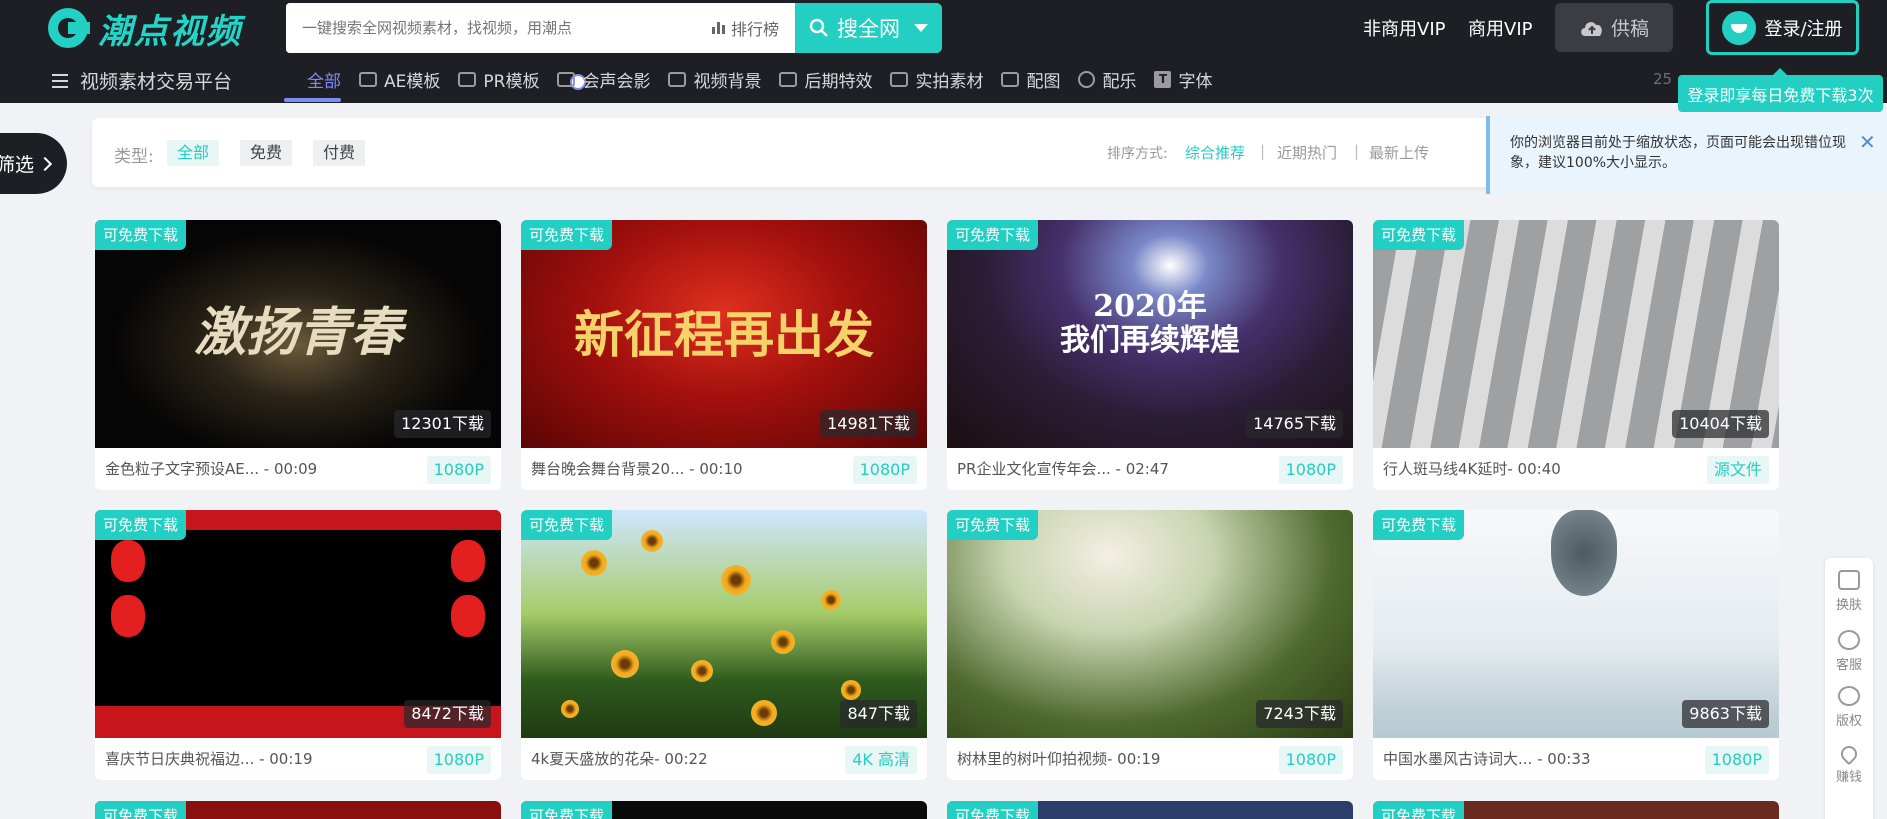 The width and height of the screenshot is (1887, 819). What do you see at coordinates (498, 79) in the screenshot?
I see `tab-pr-template: PR模板` at bounding box center [498, 79].